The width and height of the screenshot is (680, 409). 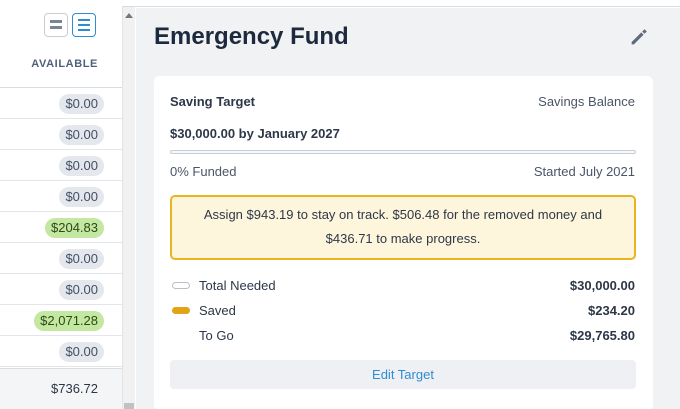 I want to click on saved-value: $234.20, so click(x=611, y=310).